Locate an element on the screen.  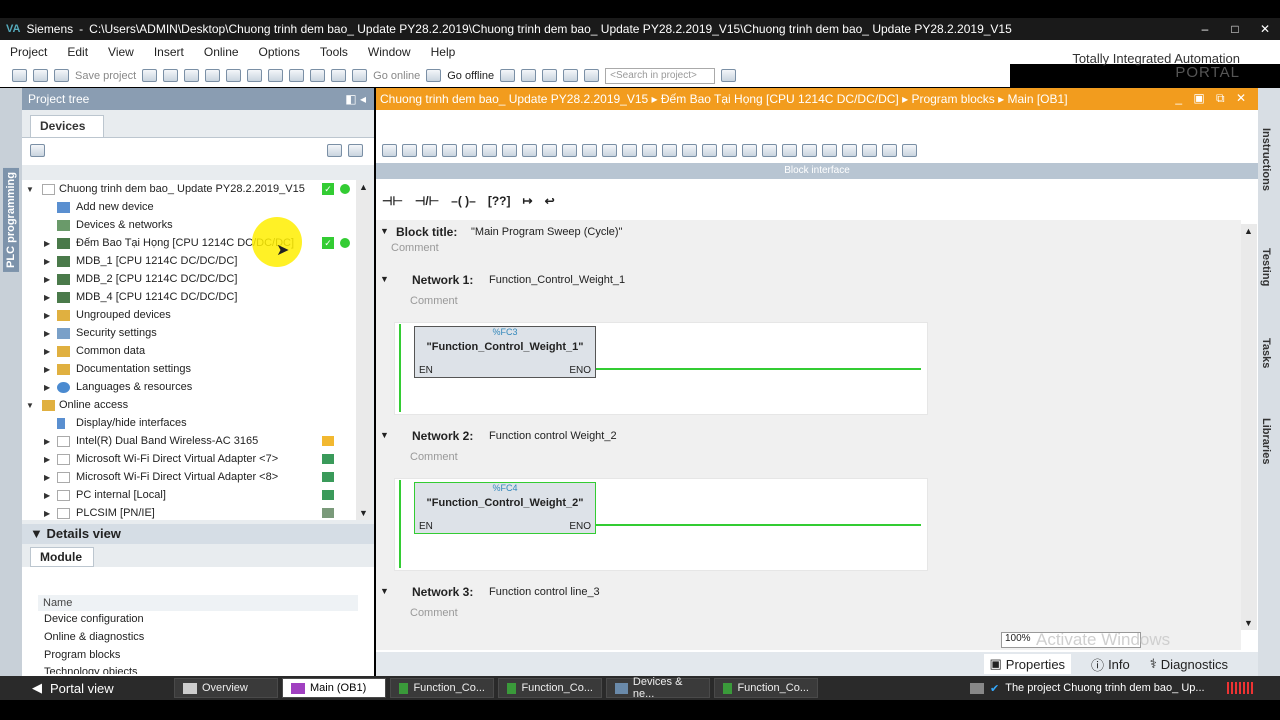
menu-help: Help is located at coordinates (443, 52).